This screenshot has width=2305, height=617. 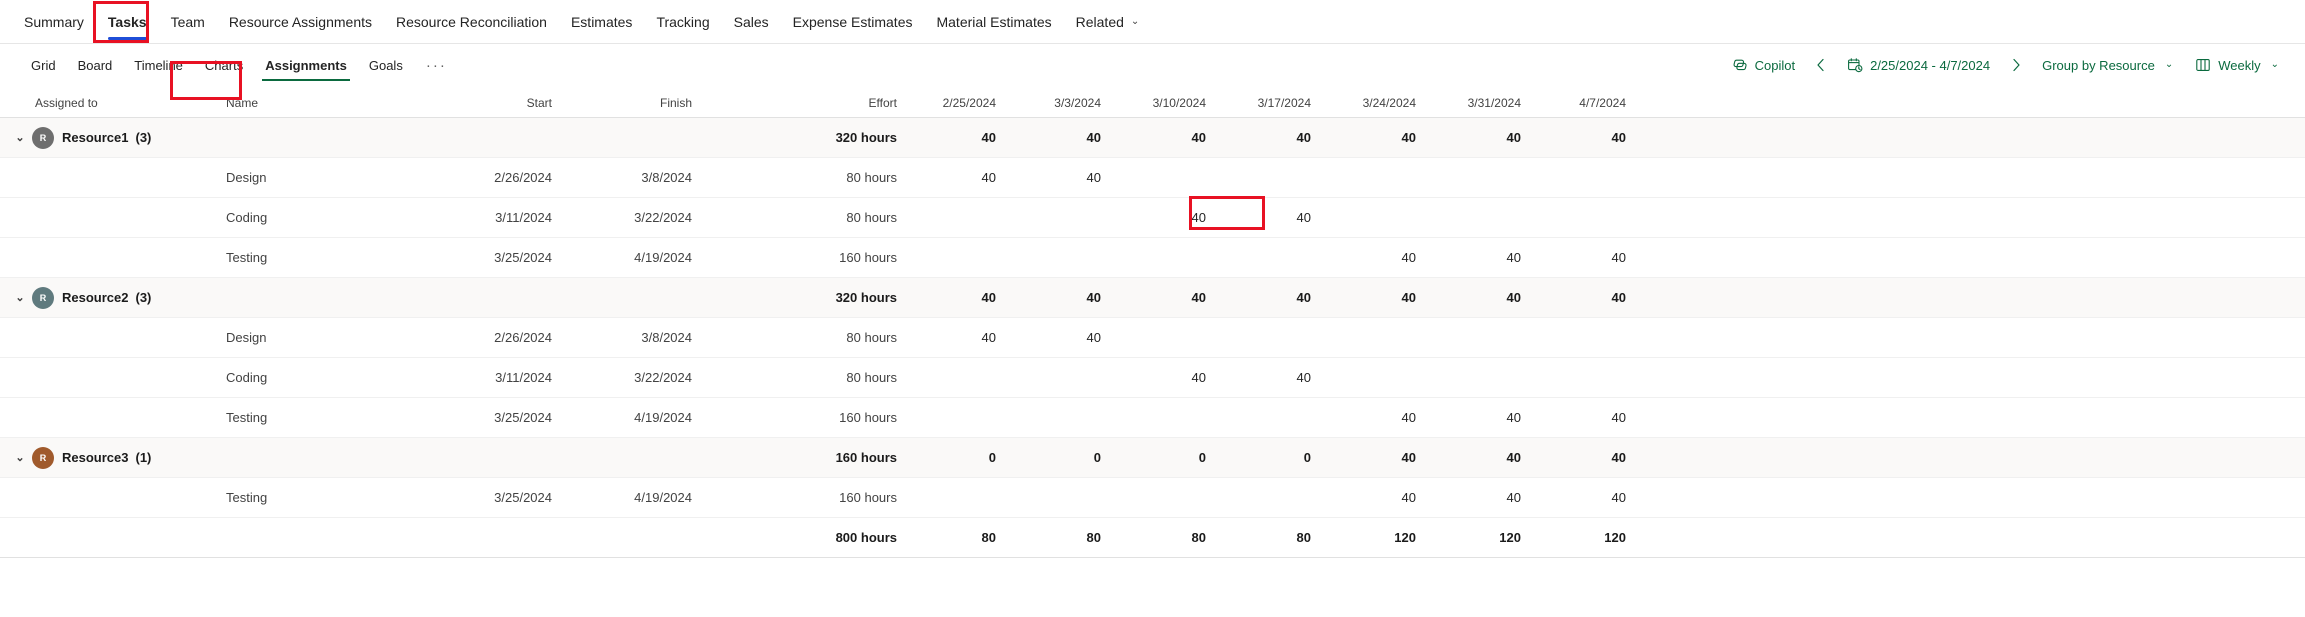 What do you see at coordinates (682, 22) in the screenshot?
I see `entity-tab-tracking: Tracking` at bounding box center [682, 22].